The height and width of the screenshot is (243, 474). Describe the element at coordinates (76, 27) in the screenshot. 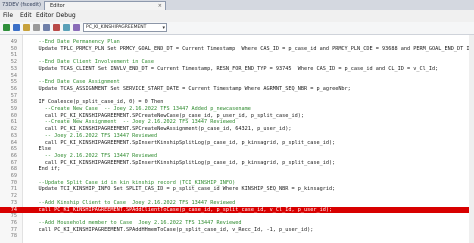

I see `options-icon` at that location.